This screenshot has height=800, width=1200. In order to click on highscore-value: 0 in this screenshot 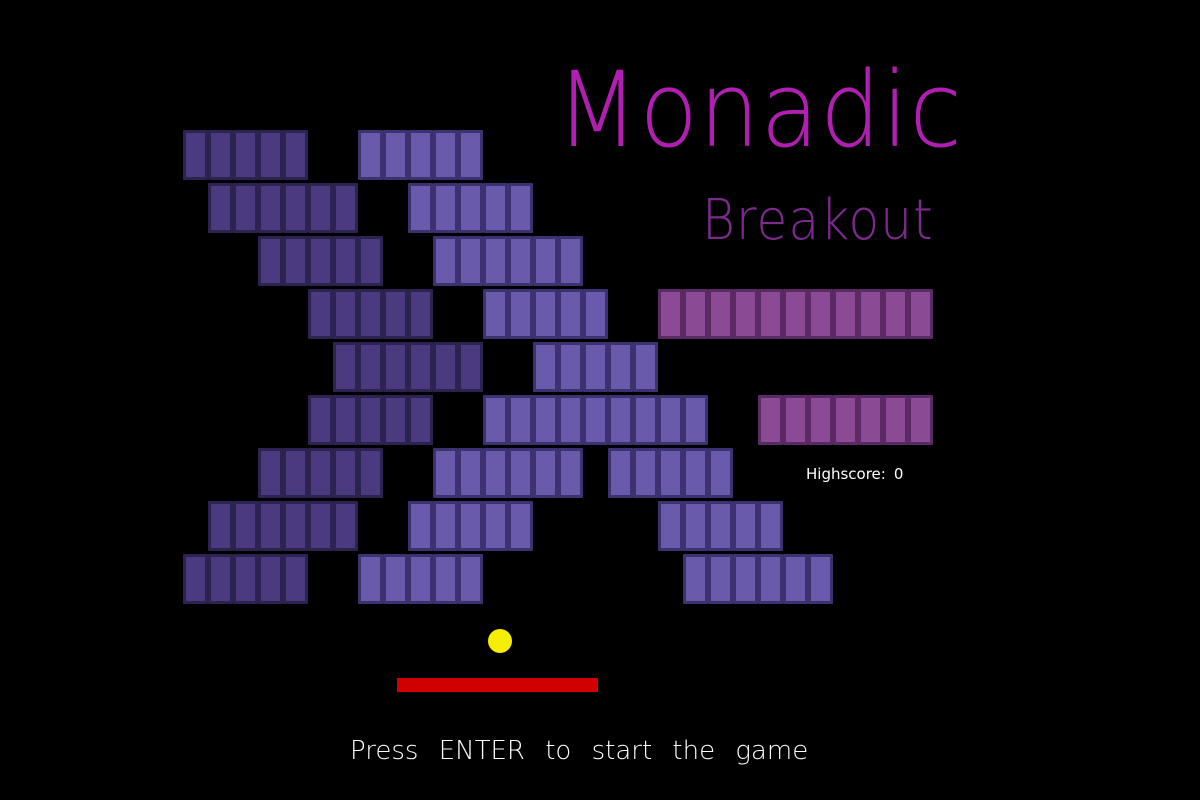, I will do `click(898, 474)`.